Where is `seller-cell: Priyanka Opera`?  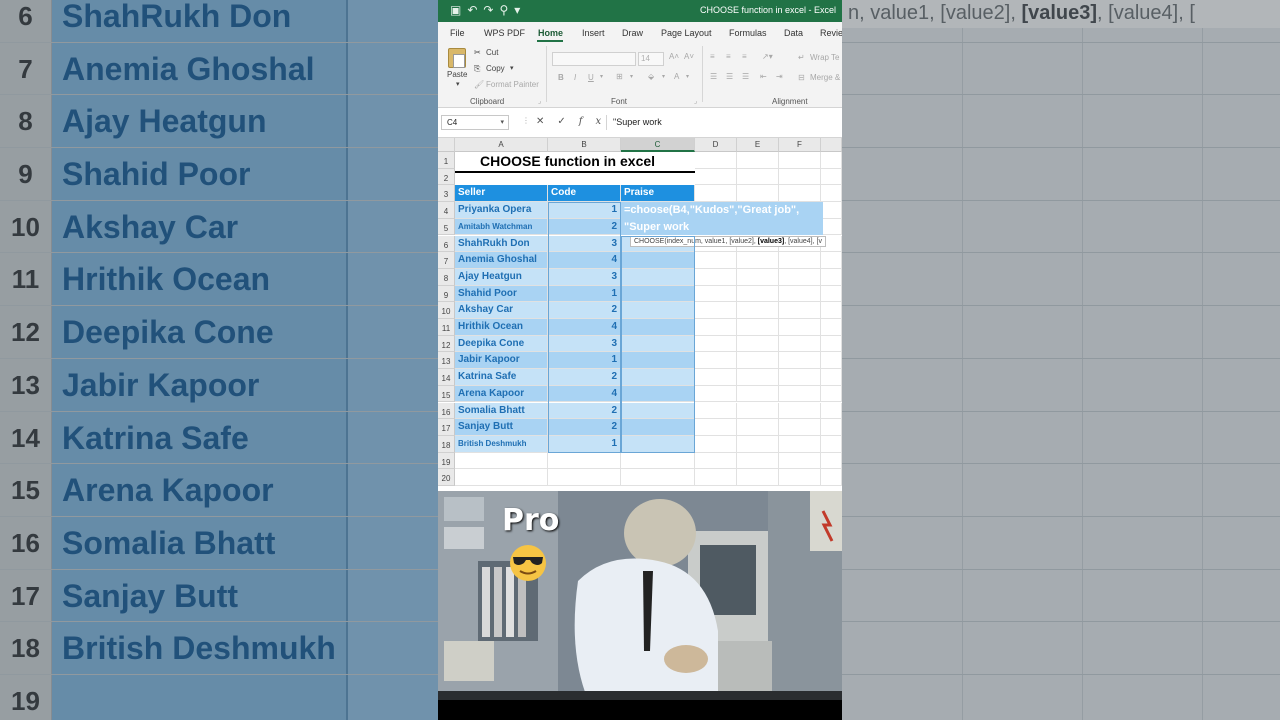
seller-cell: Priyanka Opera is located at coordinates (501, 210).